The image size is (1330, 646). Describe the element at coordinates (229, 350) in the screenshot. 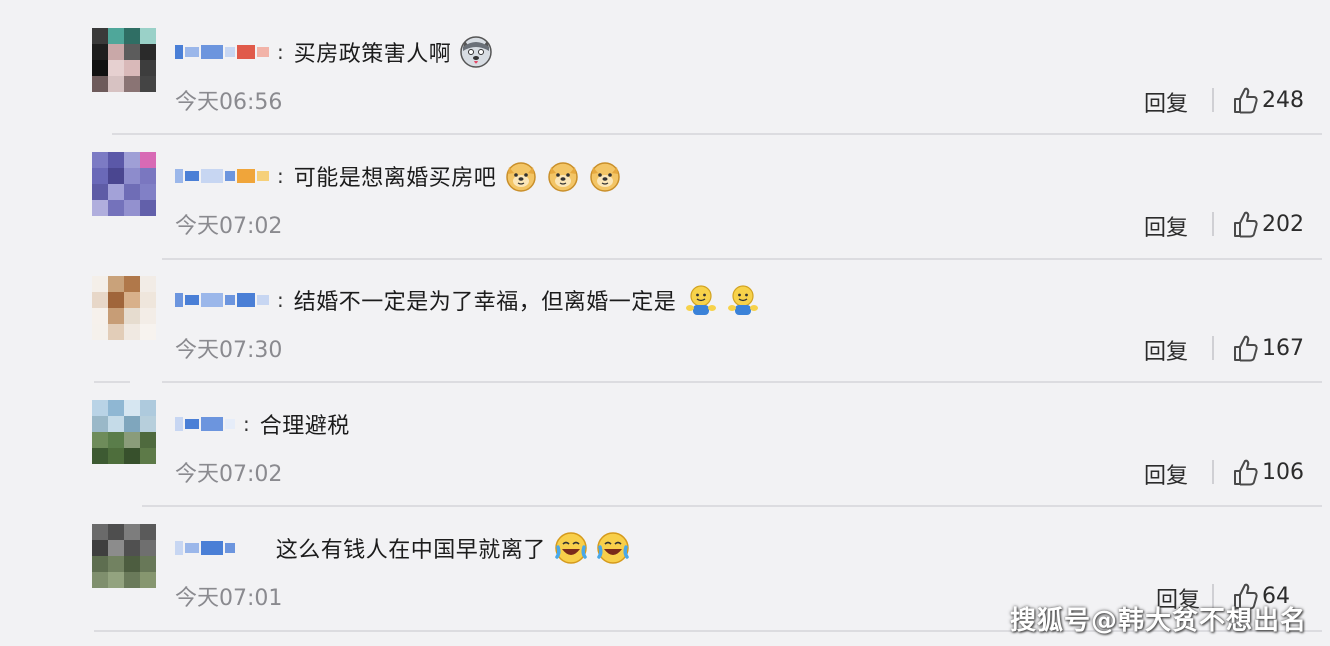

I see `comment-time: 今天07:30` at that location.